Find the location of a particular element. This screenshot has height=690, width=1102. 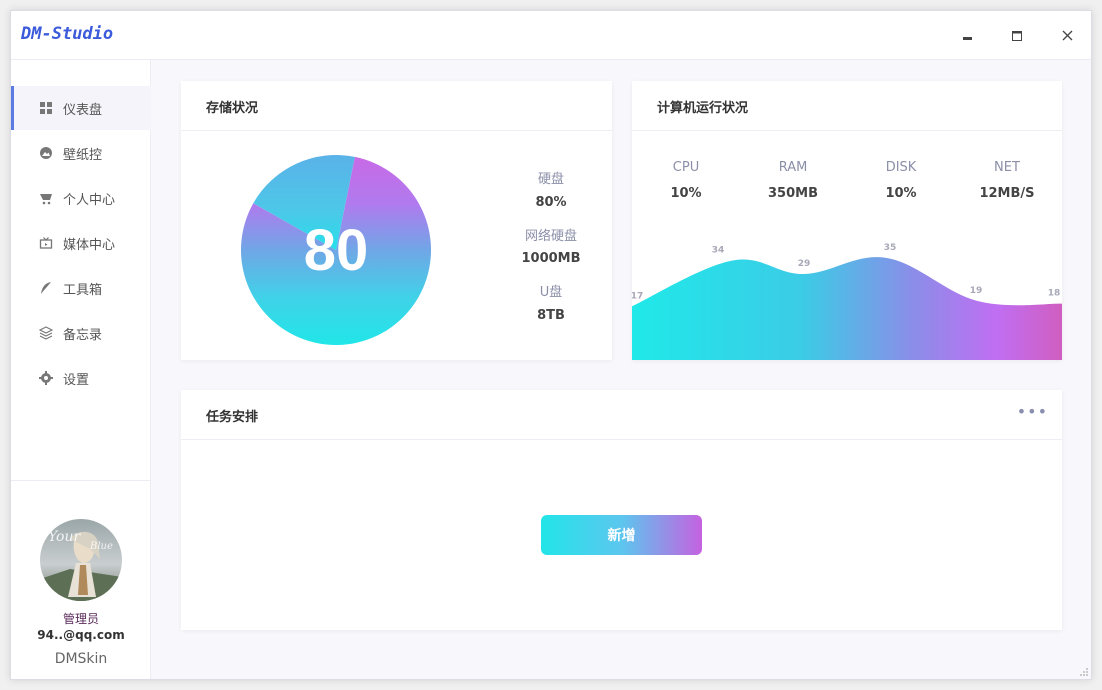

tasks-card-title: 任务安排 is located at coordinates (232, 417).